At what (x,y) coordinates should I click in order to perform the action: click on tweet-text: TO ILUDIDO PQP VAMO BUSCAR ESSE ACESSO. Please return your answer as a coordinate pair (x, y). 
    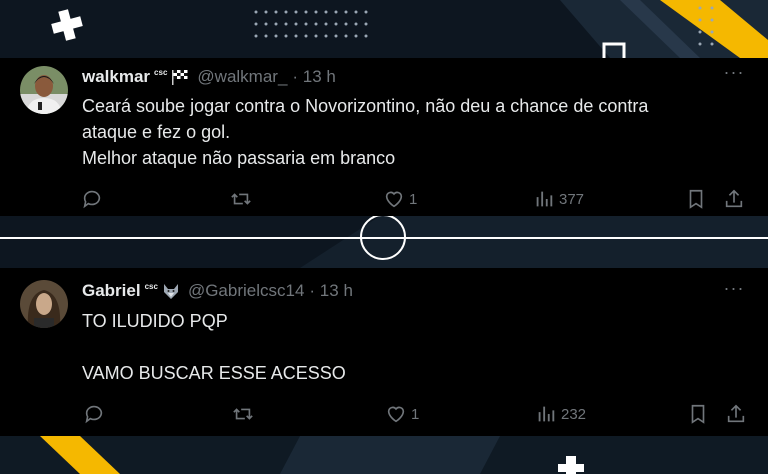
    Looking at the image, I should click on (214, 347).